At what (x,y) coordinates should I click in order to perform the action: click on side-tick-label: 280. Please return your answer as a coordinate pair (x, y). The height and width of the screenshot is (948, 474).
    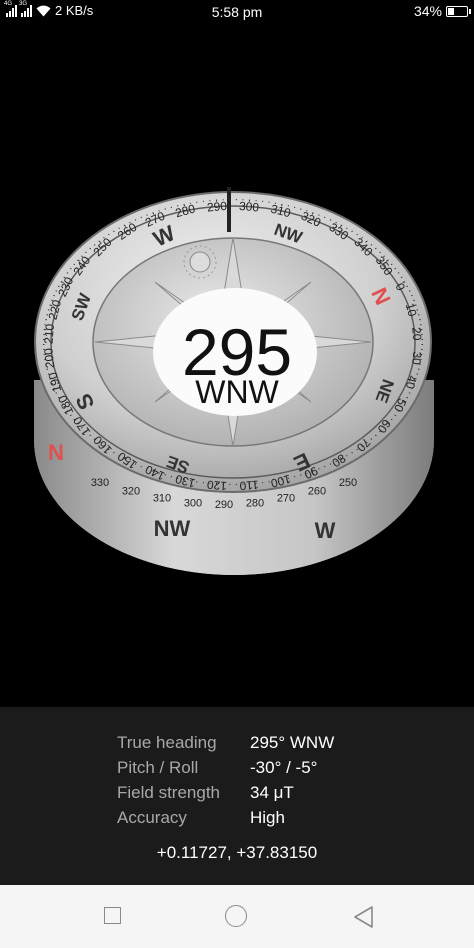
    Looking at the image, I should click on (255, 503).